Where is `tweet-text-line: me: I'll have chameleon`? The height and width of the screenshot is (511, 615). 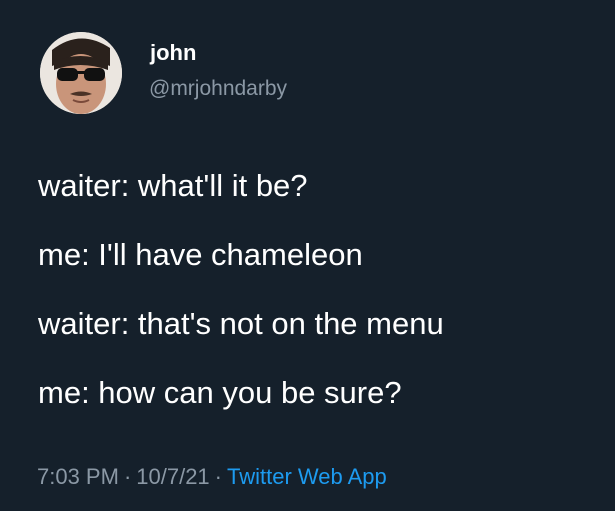
tweet-text-line: me: I'll have chameleon is located at coordinates (200, 254).